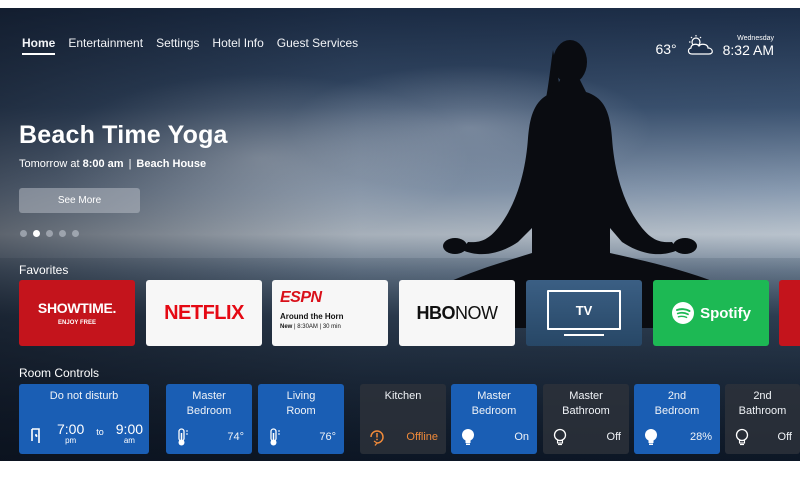  Describe the element at coordinates (494, 404) in the screenshot. I see `tile-title: Master Bedroom` at that location.